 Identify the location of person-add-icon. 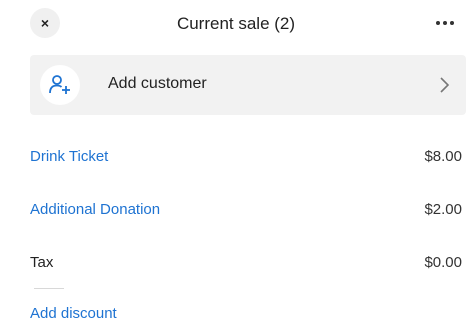
(59, 84).